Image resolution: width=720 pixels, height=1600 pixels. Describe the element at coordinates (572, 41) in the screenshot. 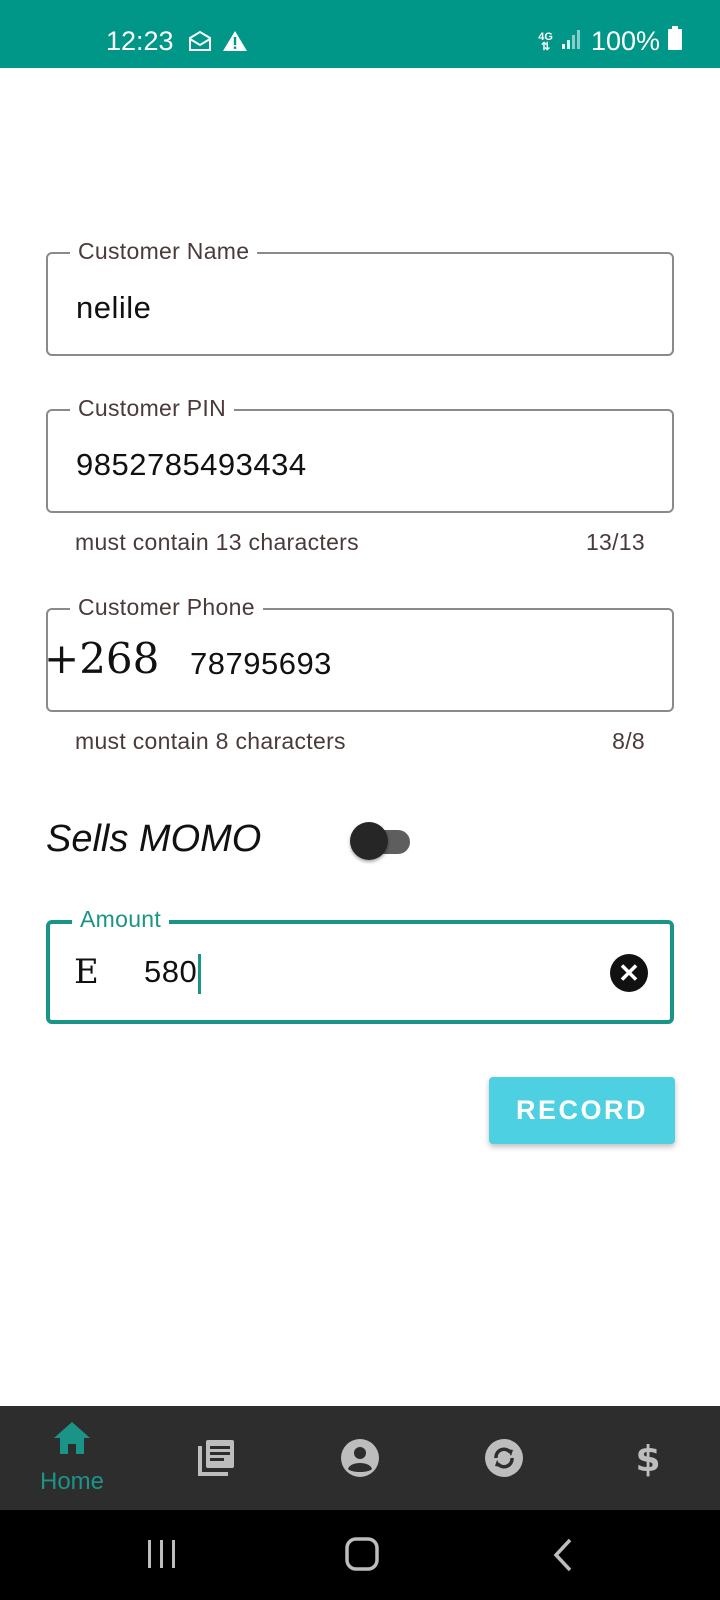

I see `signal-icon` at that location.